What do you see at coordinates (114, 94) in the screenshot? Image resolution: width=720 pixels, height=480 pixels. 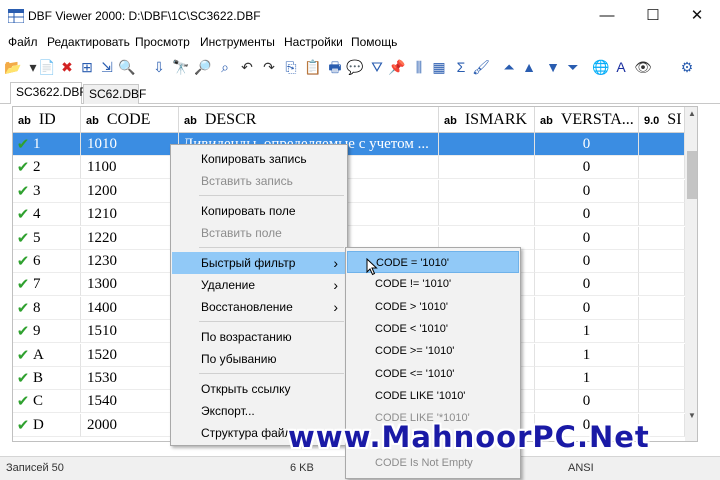 I see `tab-sc62: SC62.DBF` at bounding box center [114, 94].